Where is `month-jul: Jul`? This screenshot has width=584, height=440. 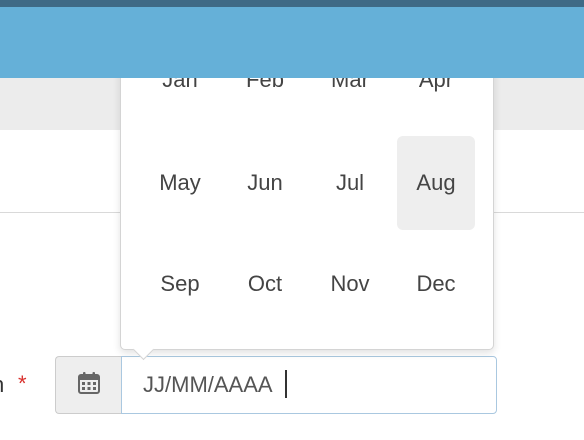 month-jul: Jul is located at coordinates (350, 183).